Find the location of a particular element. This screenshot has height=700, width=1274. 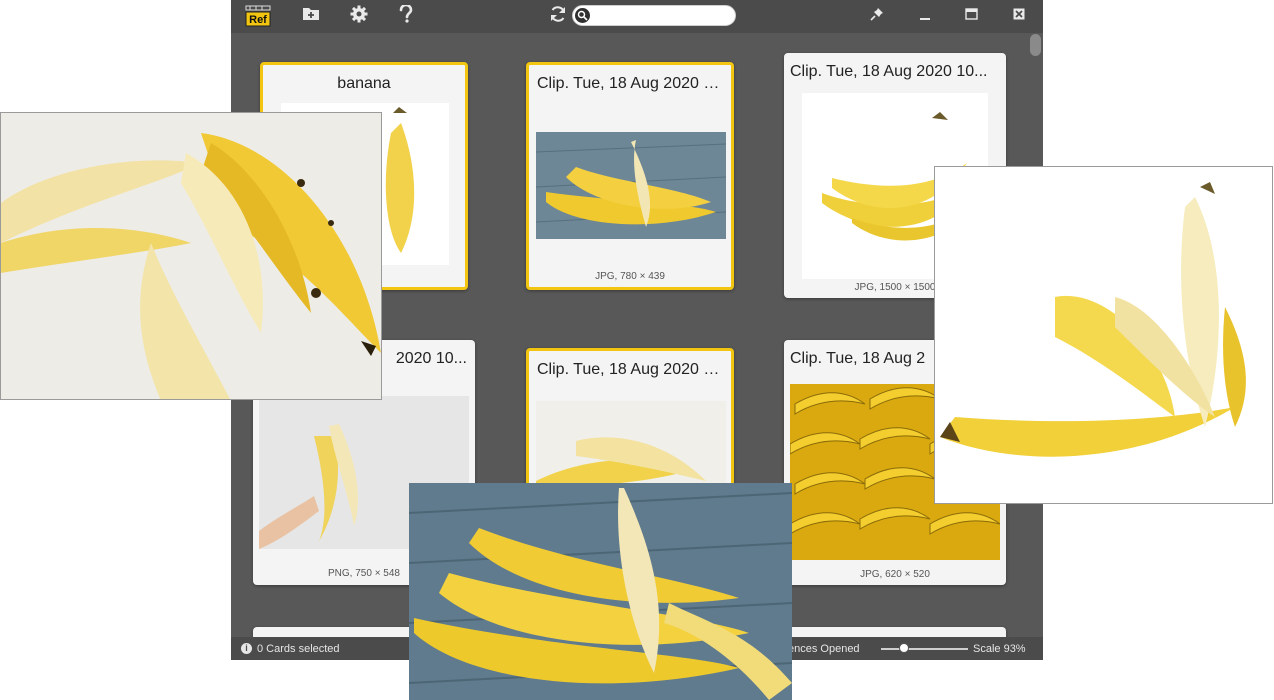

scale-slider is located at coordinates (924, 648).